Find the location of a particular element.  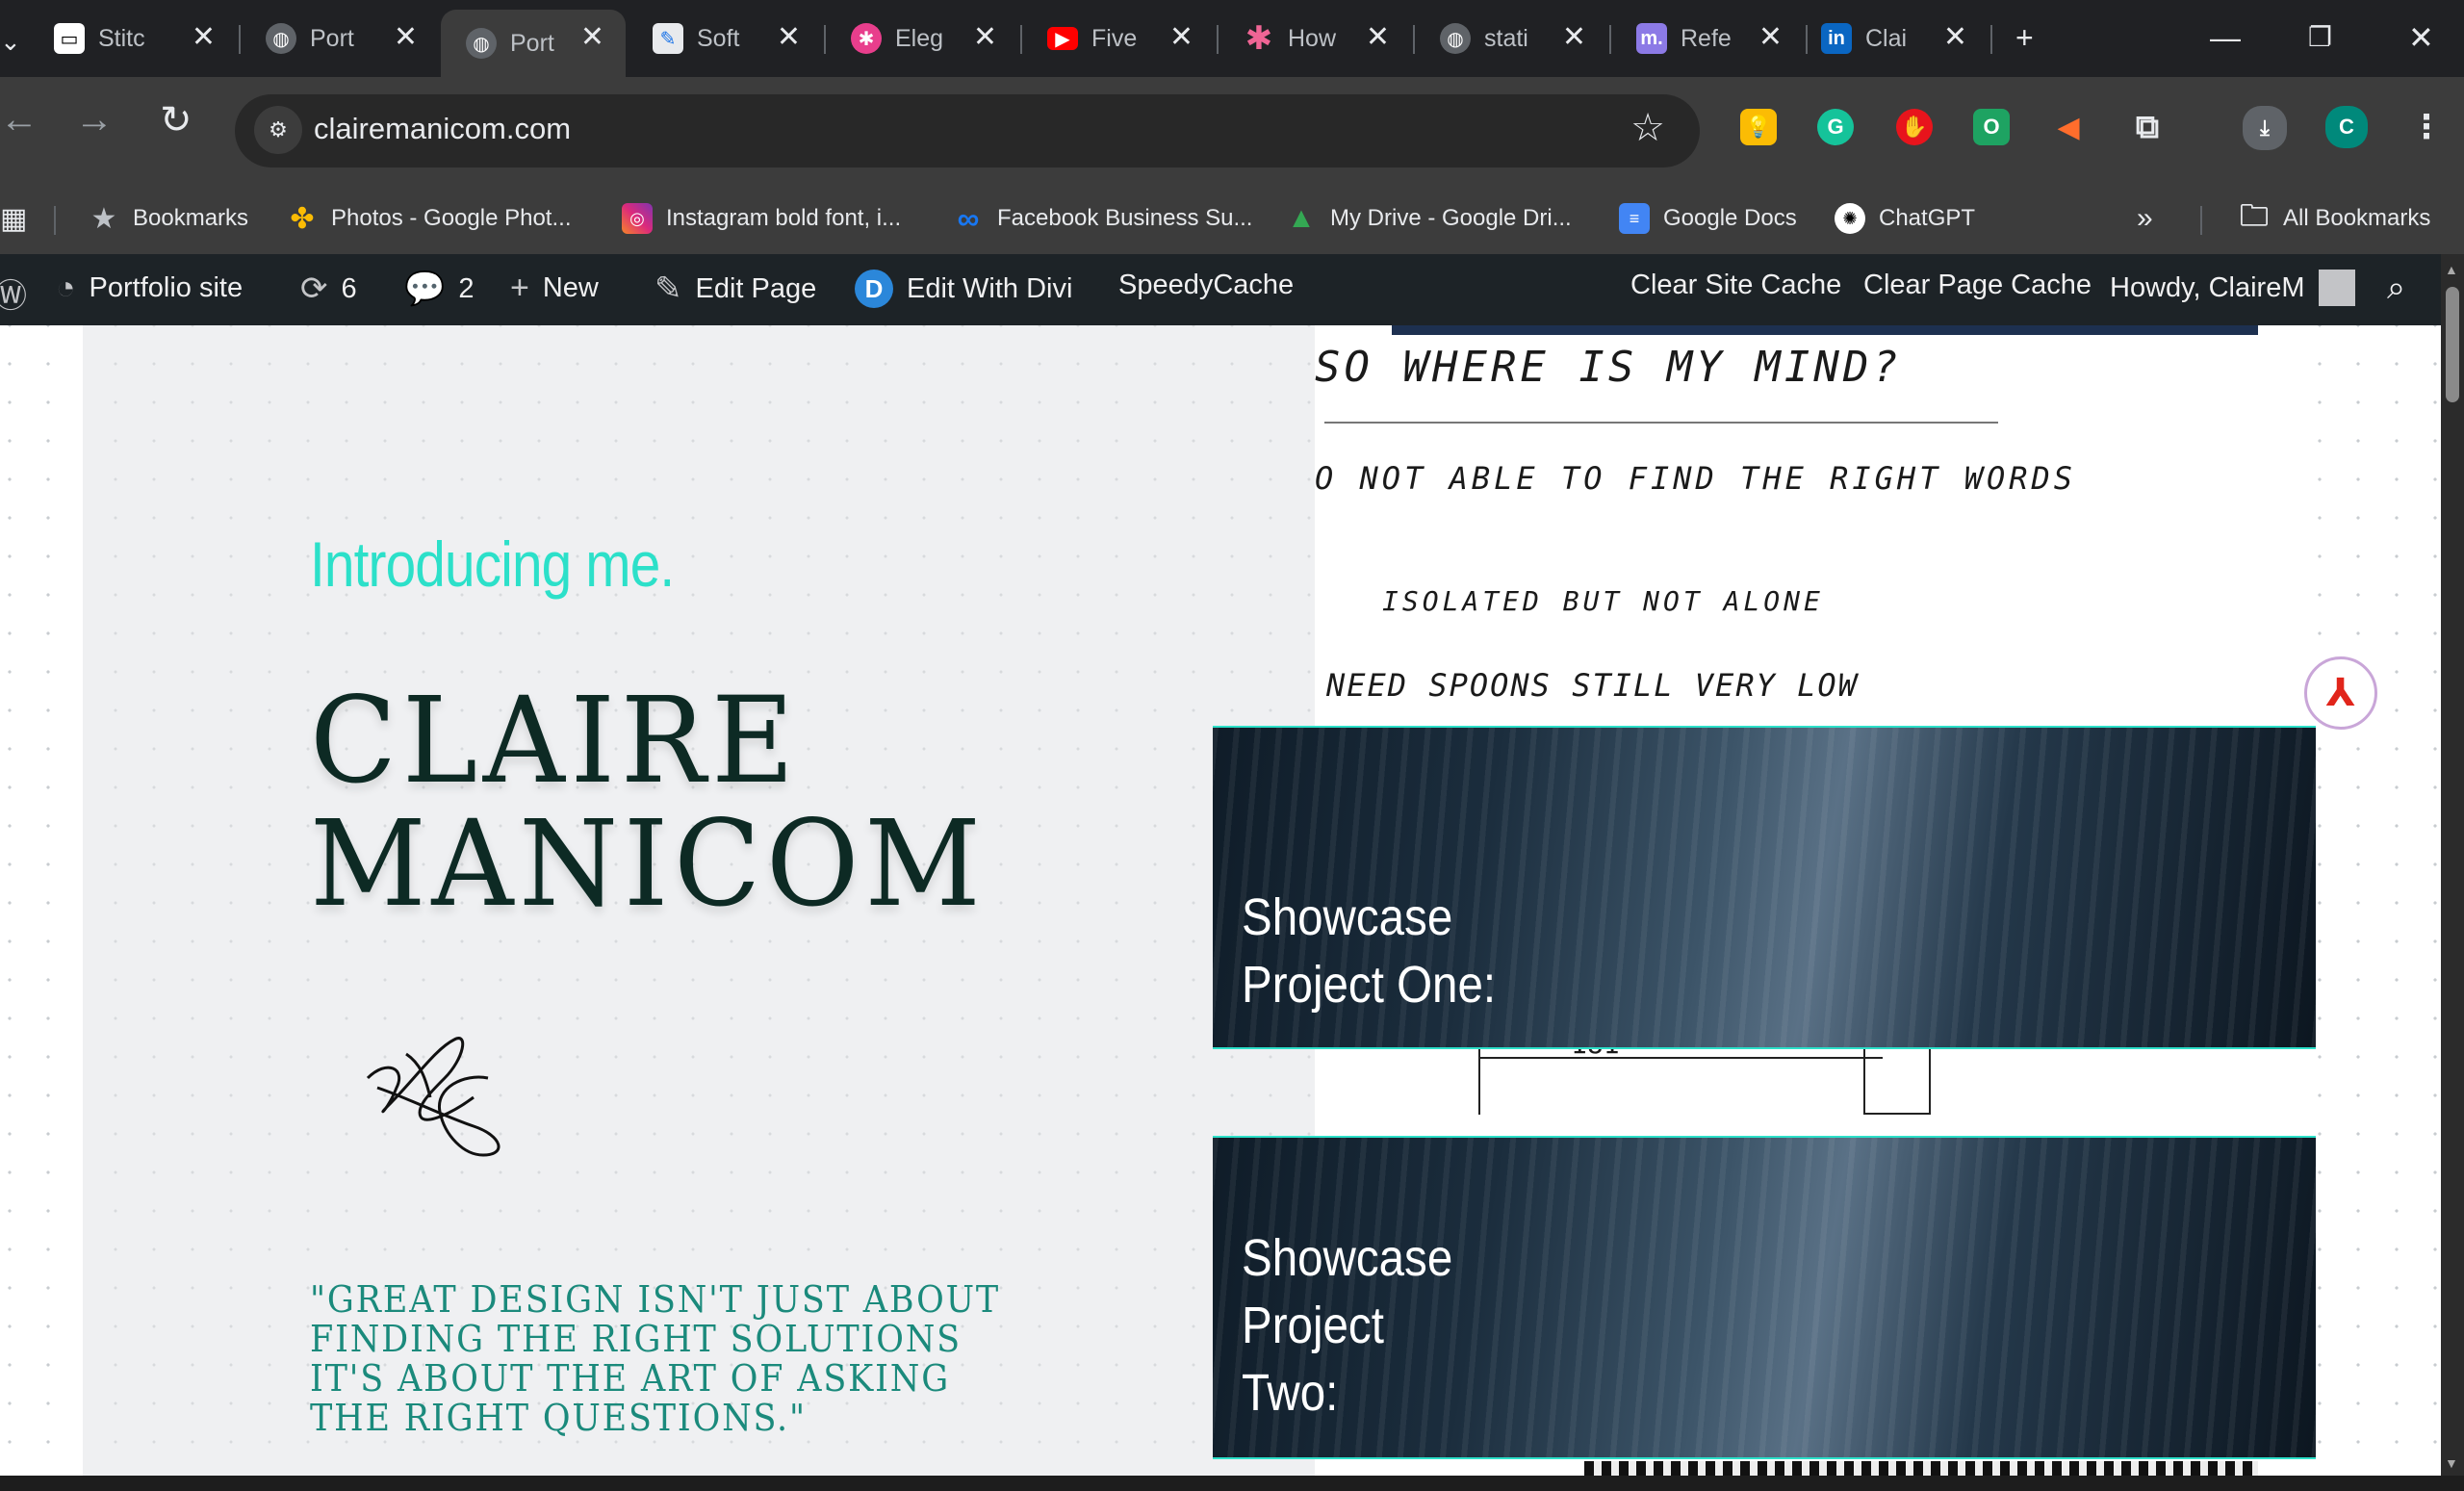

wp-edit-with-divi: D Edit With Divi is located at coordinates (963, 289).